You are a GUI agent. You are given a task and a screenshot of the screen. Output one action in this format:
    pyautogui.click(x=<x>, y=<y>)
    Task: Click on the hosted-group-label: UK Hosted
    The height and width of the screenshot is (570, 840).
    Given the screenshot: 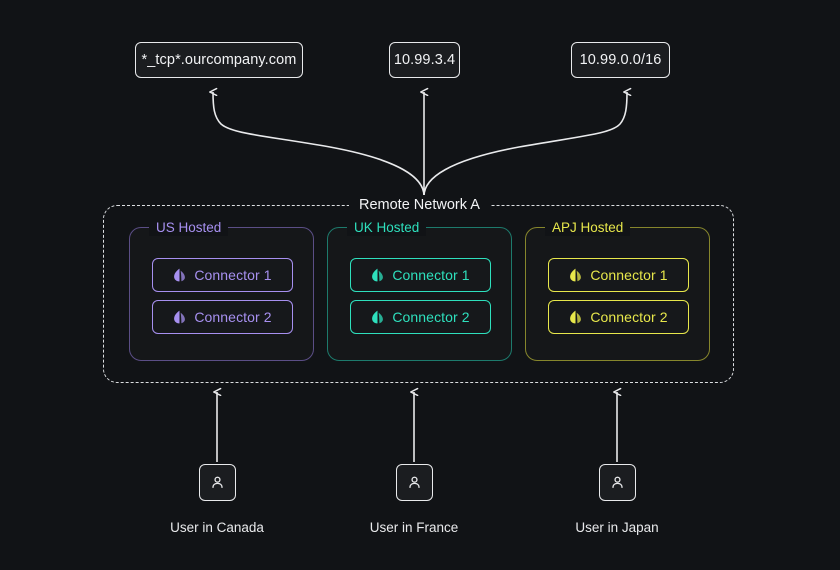 What is the action you would take?
    pyautogui.click(x=387, y=227)
    